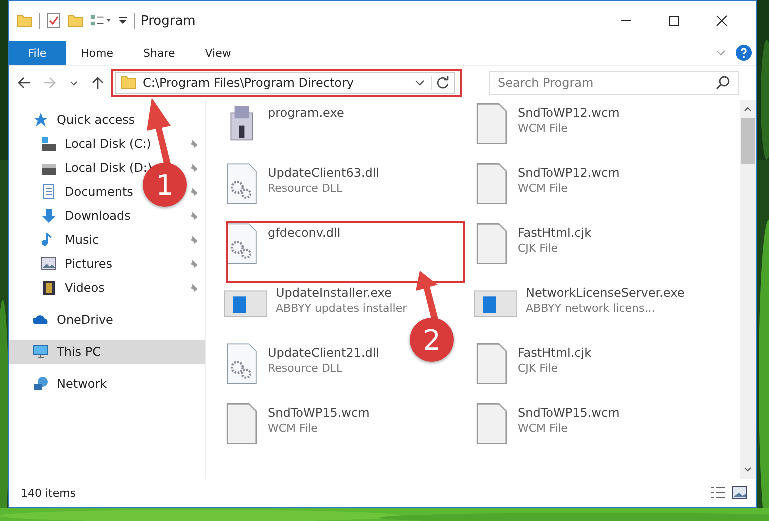 This screenshot has height=521, width=769. I want to click on sidebar-item: Network, so click(107, 384).